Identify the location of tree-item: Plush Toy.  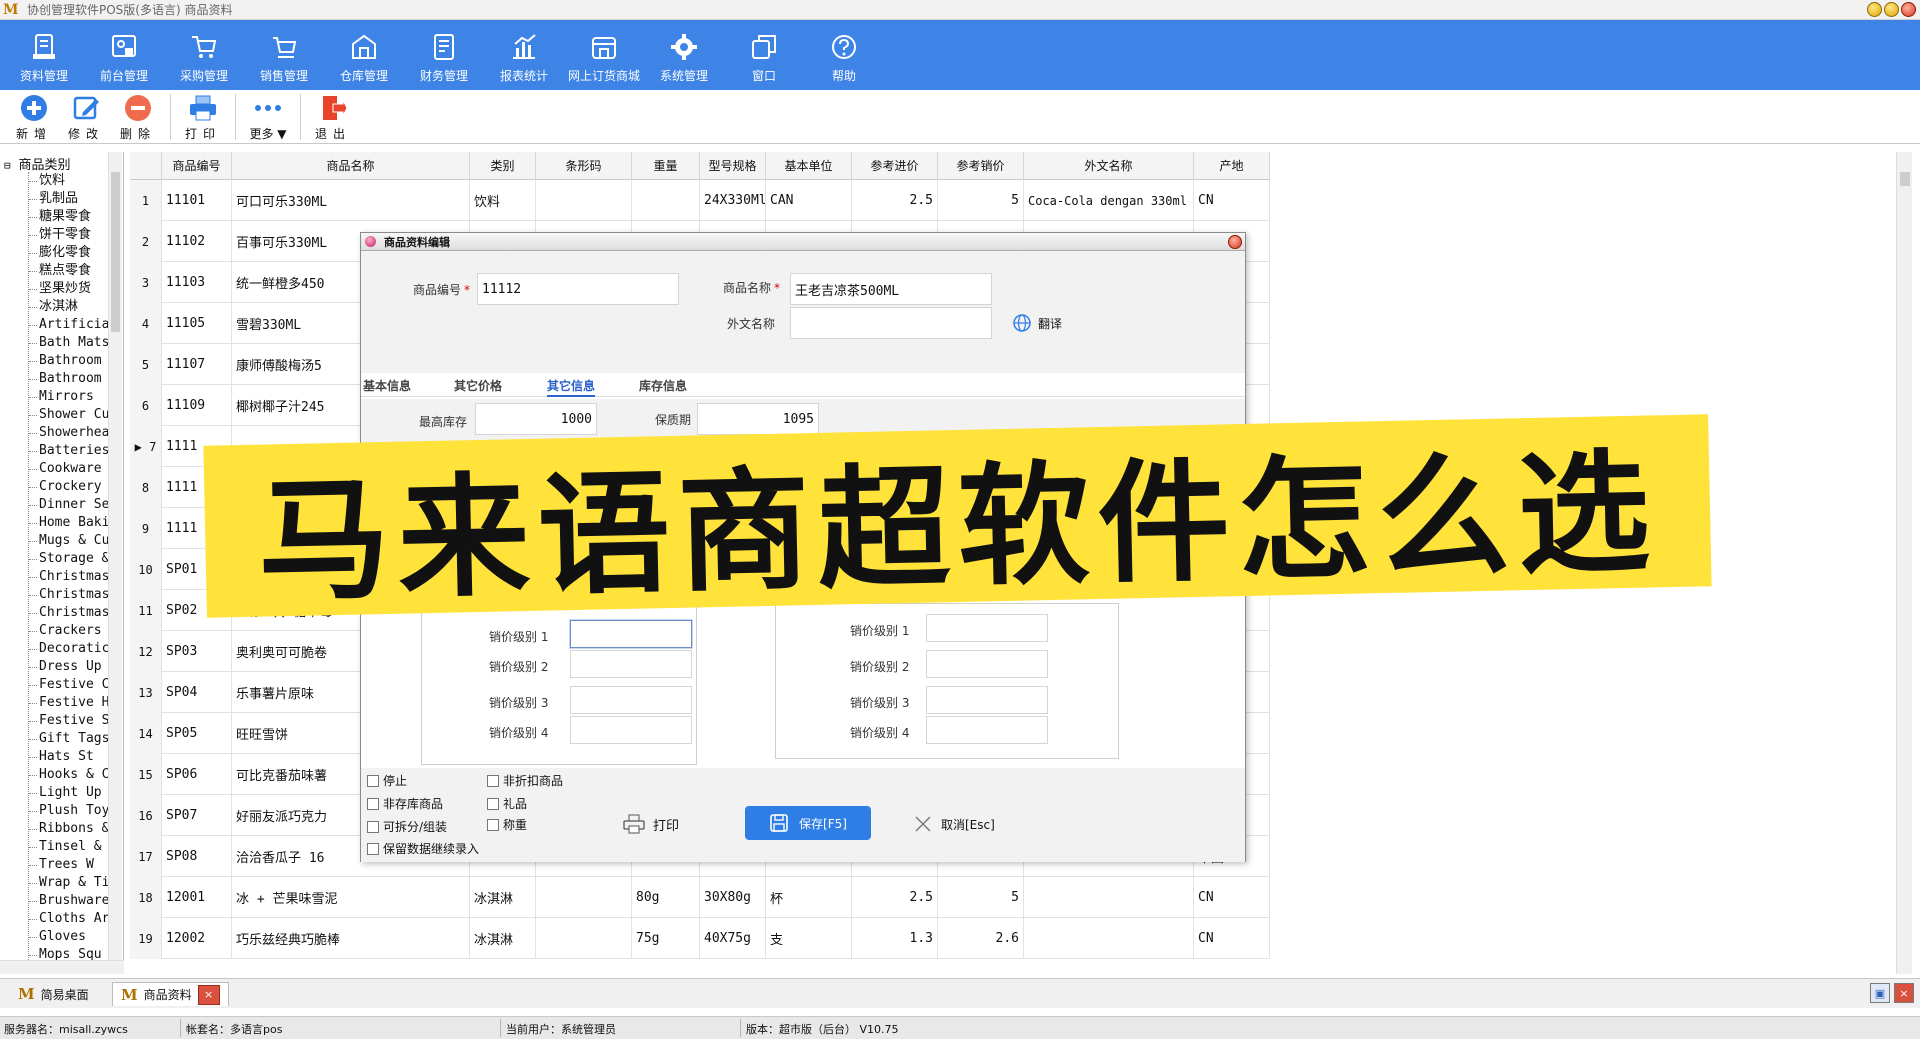
(69, 811).